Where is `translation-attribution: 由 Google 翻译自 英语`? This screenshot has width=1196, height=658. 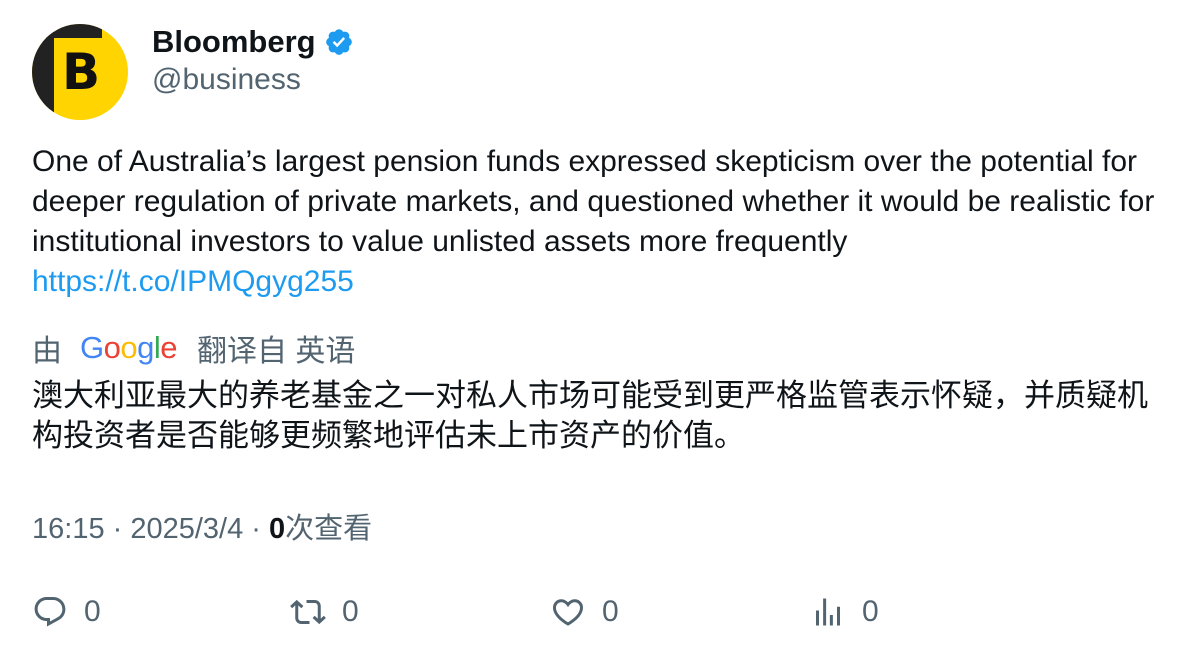
translation-attribution: 由 Google 翻译自 英语 is located at coordinates (193, 348).